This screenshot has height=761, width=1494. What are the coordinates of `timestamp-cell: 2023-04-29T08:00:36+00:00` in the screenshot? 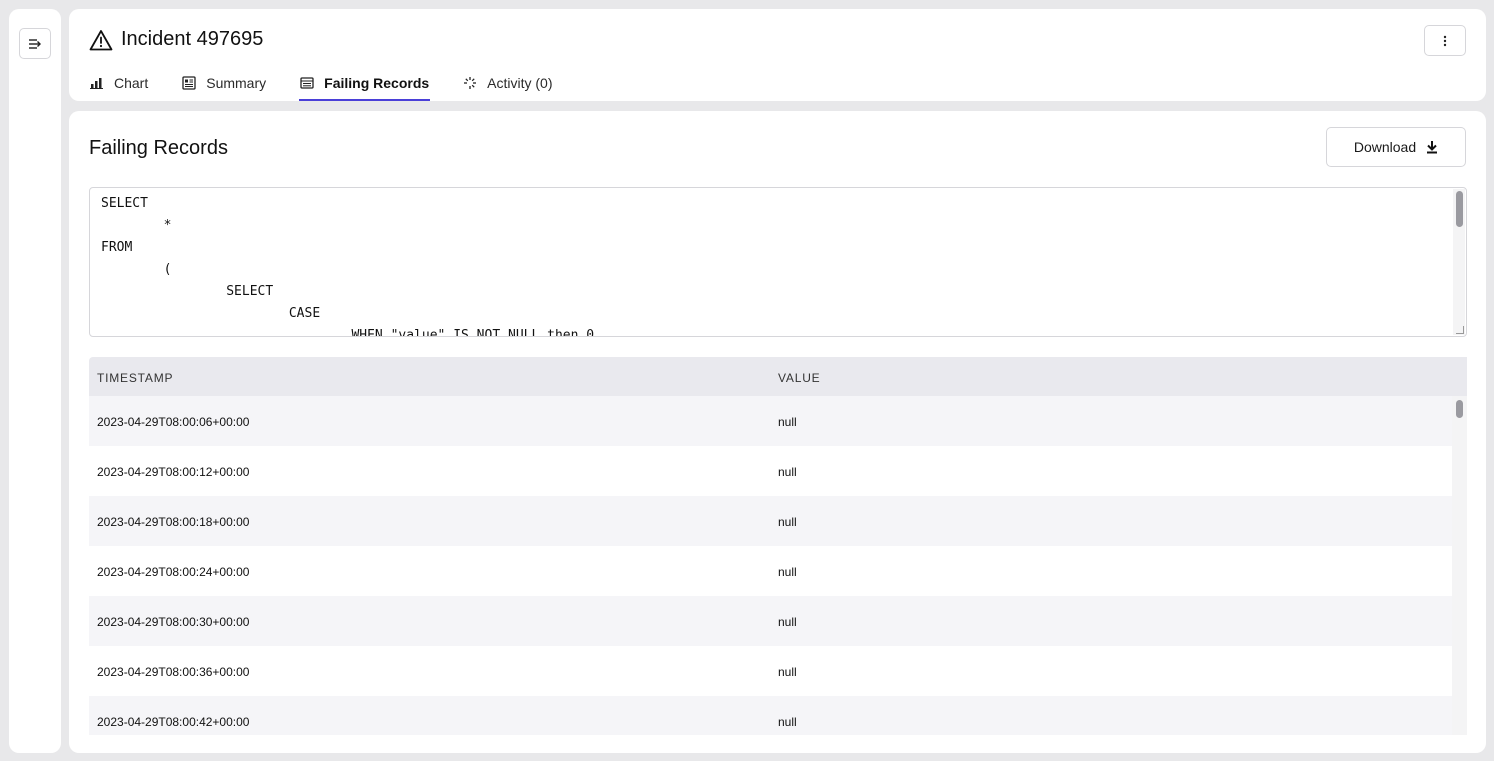 It's located at (173, 672).